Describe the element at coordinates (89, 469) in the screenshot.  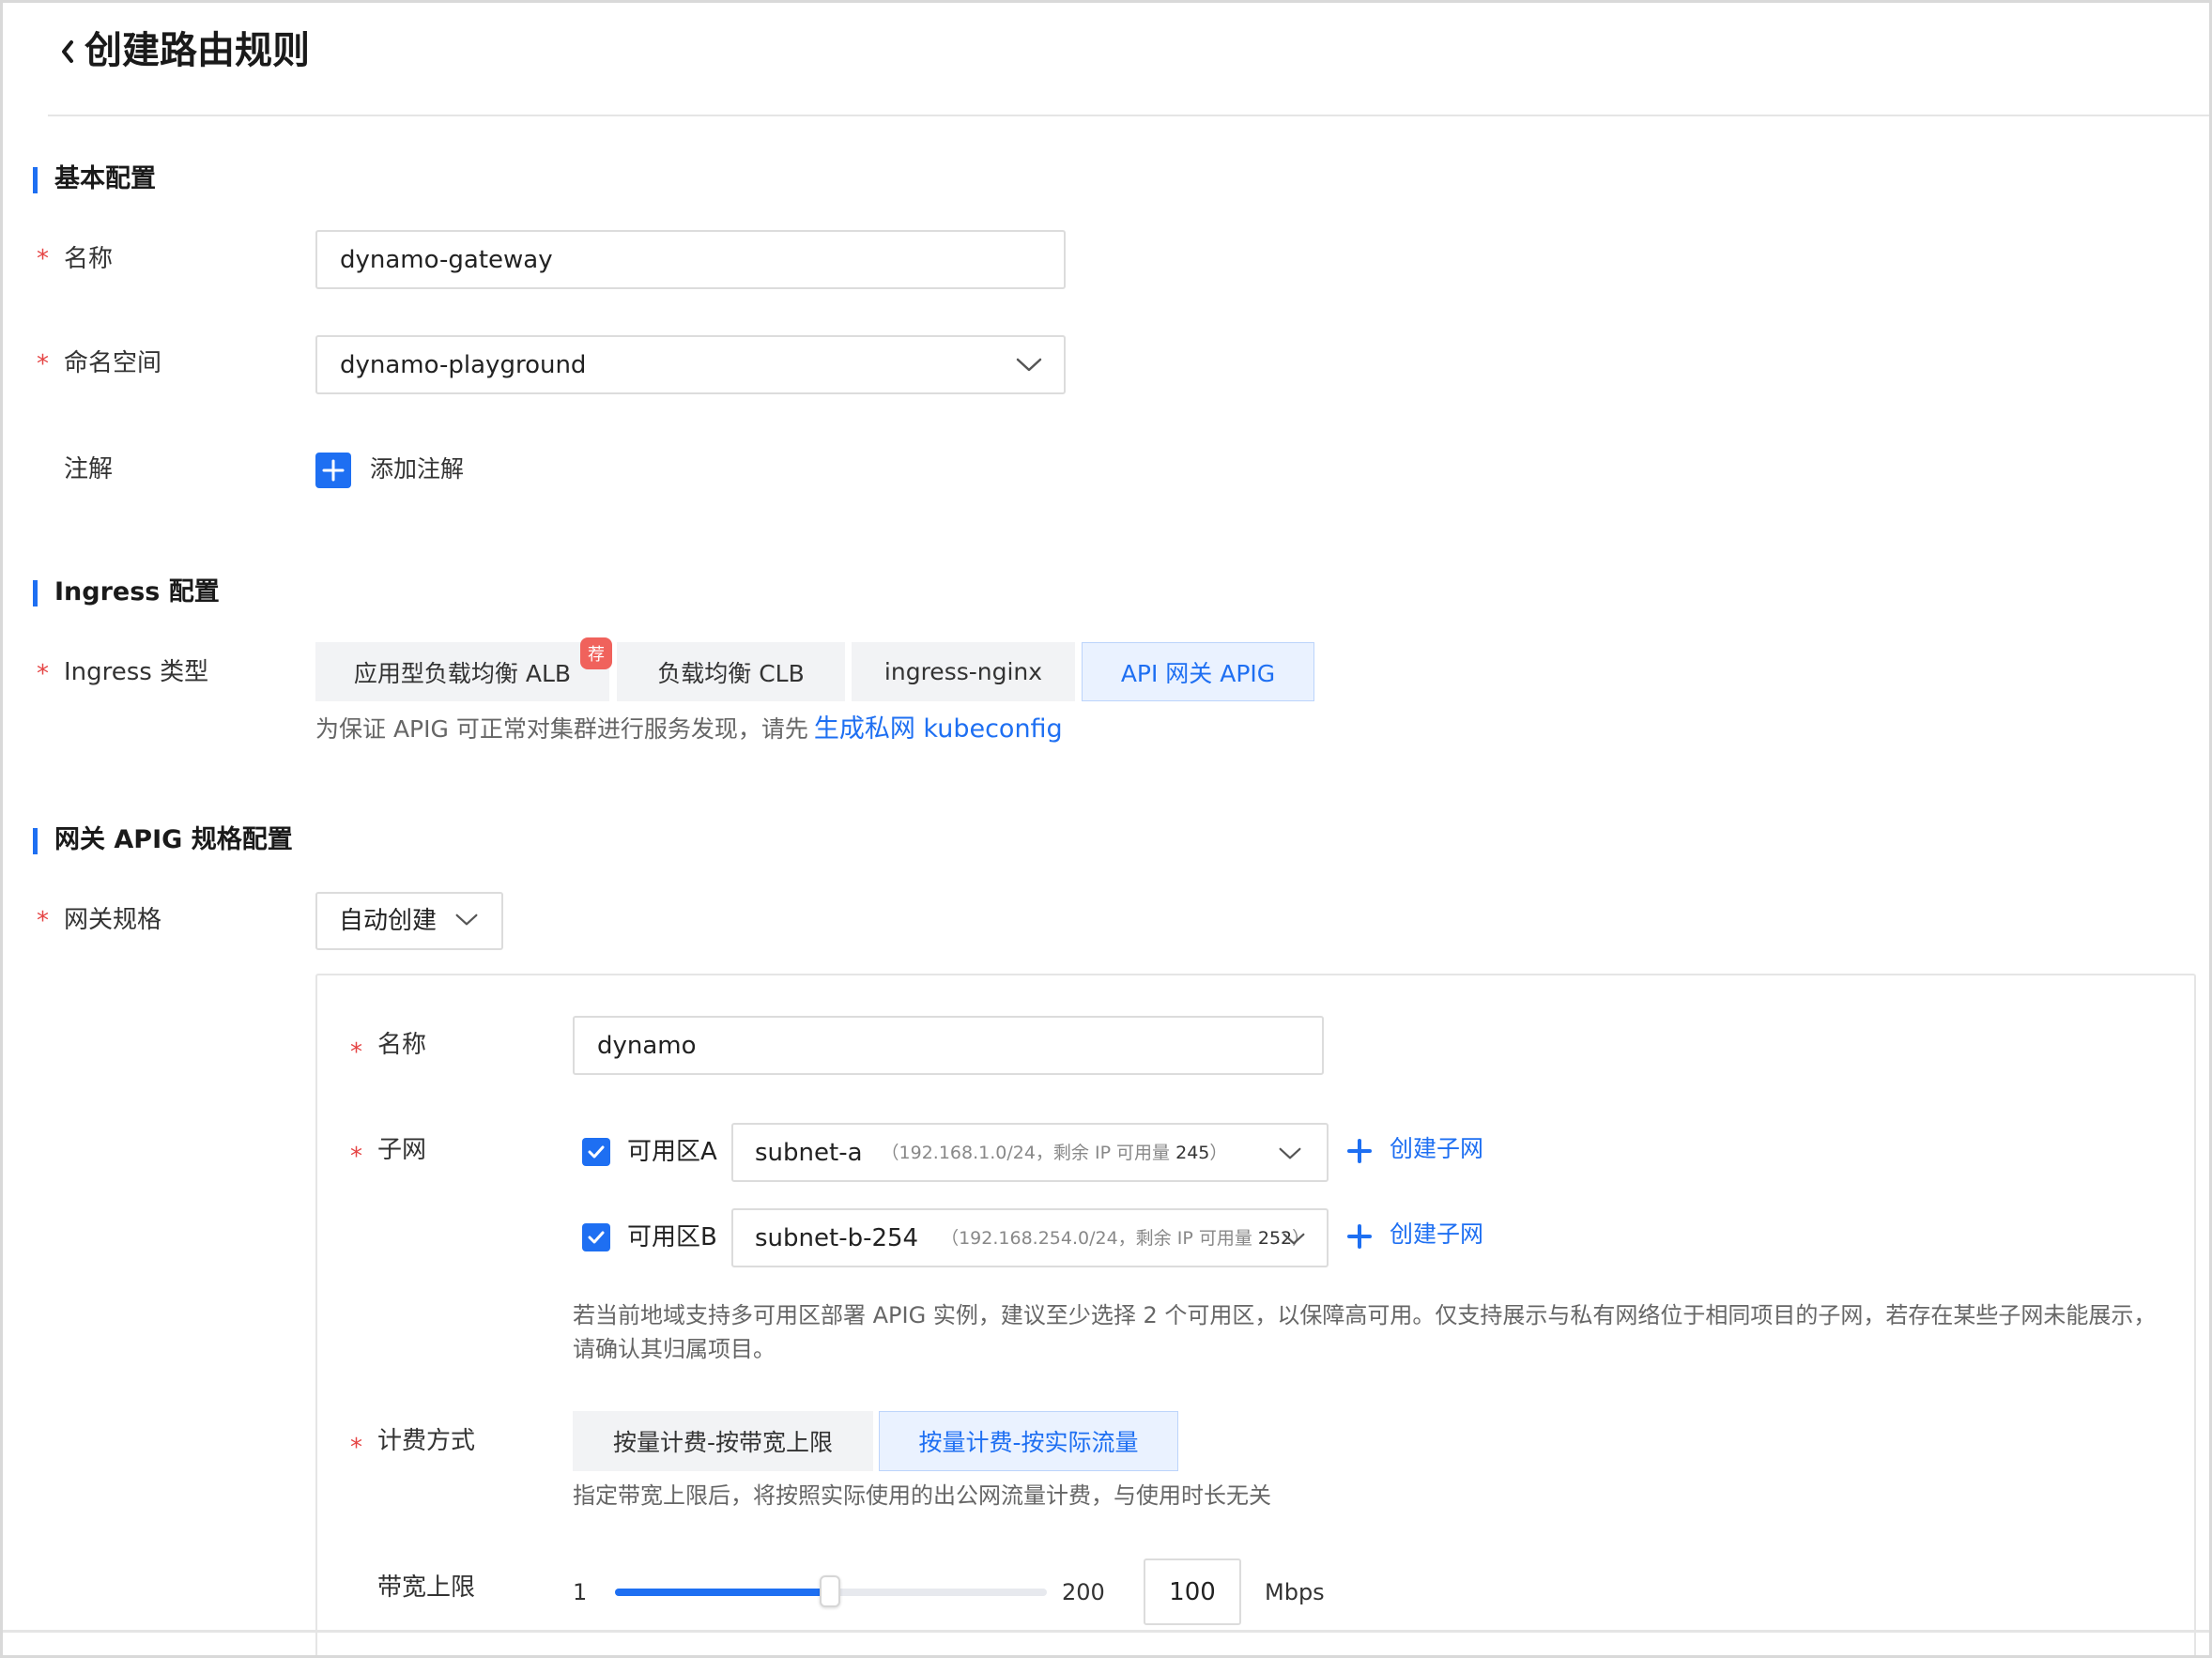
I see `annotation-label: 注解` at that location.